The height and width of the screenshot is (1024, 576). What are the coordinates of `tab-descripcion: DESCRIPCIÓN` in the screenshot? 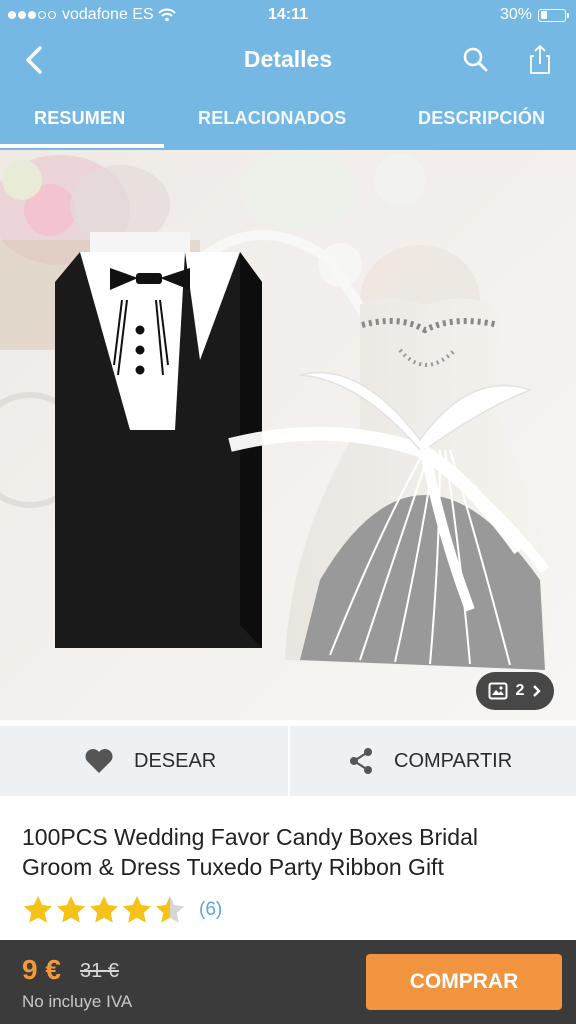 It's located at (481, 118).